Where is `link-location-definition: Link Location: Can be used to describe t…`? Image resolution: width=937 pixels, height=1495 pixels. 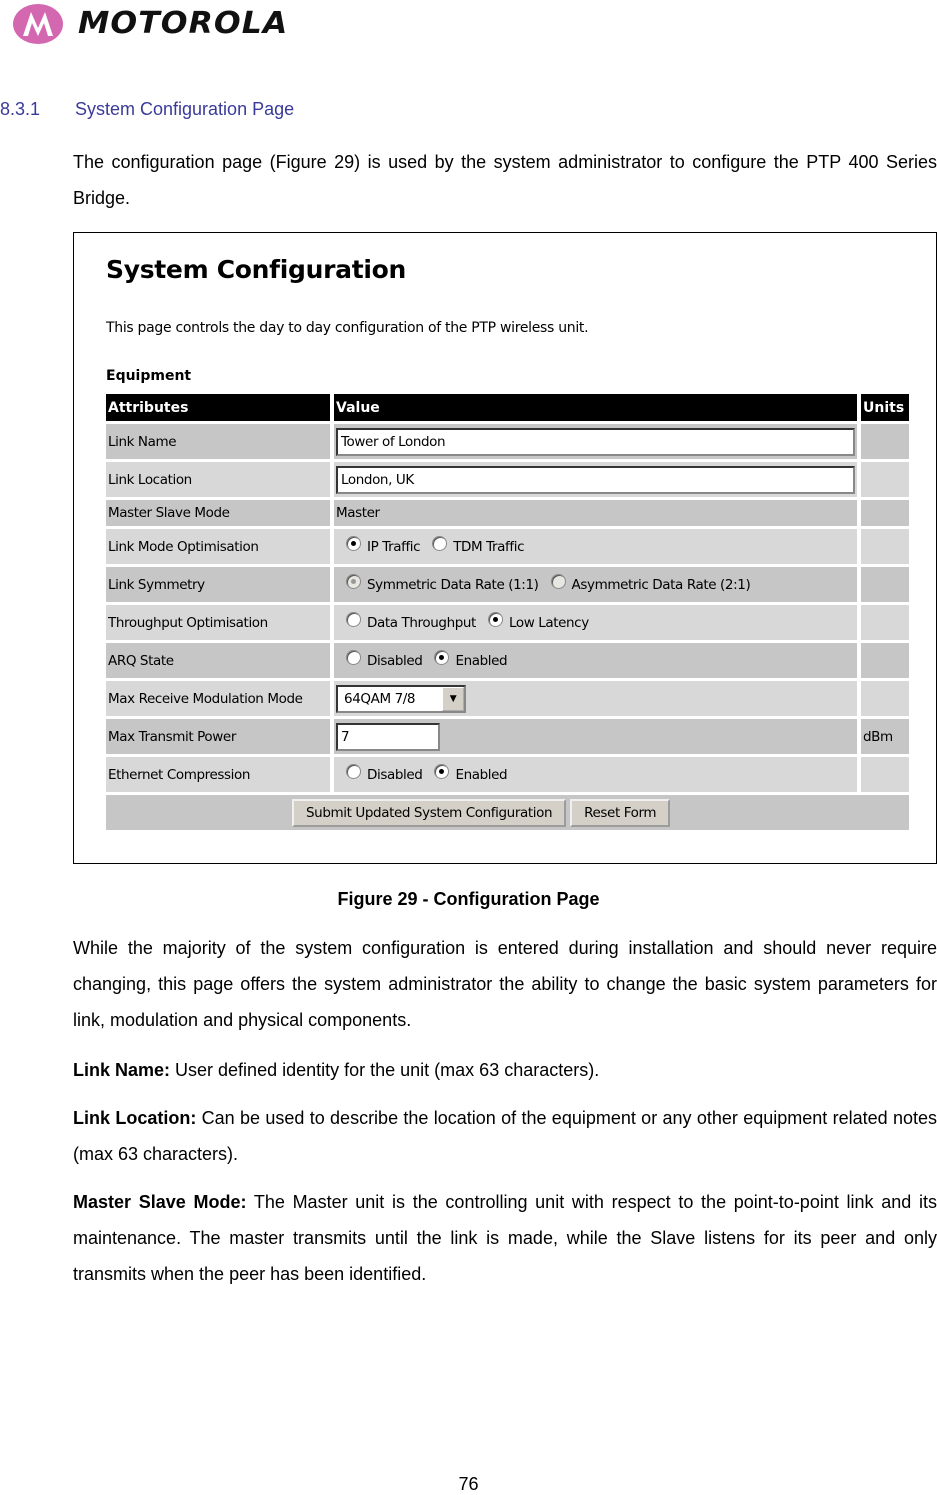 link-location-definition: Link Location: Can be used to describe t… is located at coordinates (505, 1136).